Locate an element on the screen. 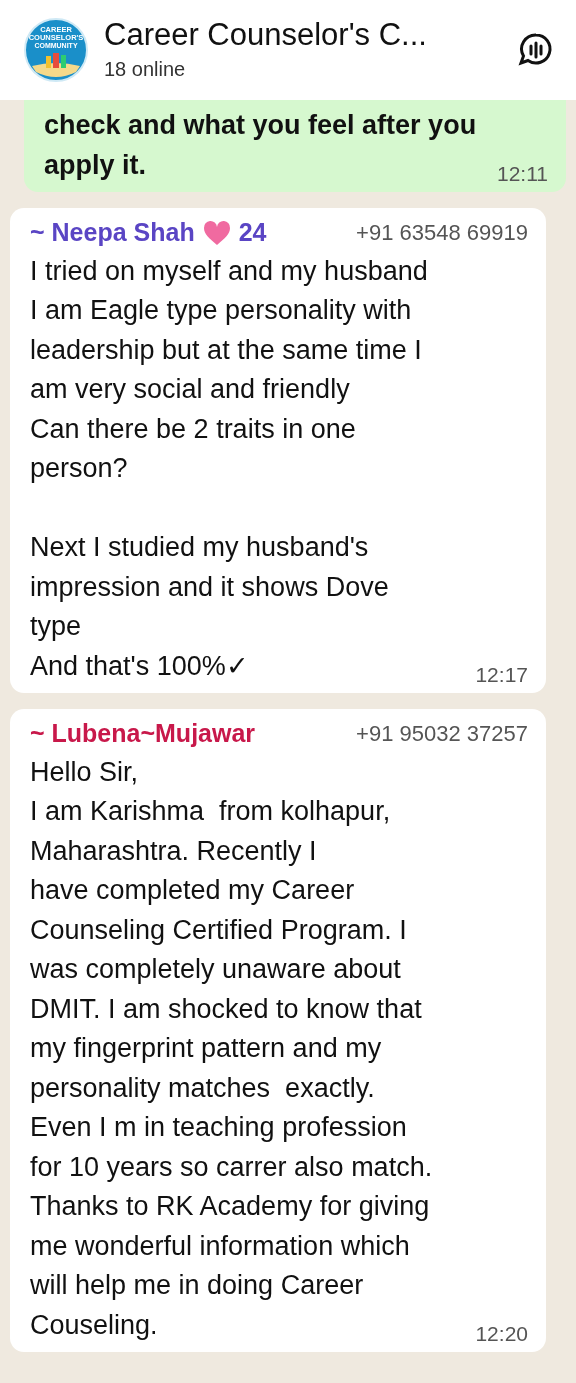 The height and width of the screenshot is (1383, 576). message-text: check and what you feel after you apply it. is located at coordinates (260, 145).